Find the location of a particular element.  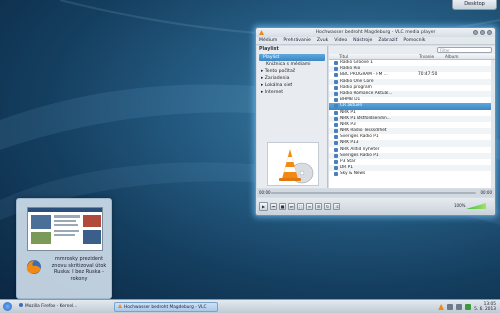

playlist-search-input: Filter is located at coordinates (464, 50).